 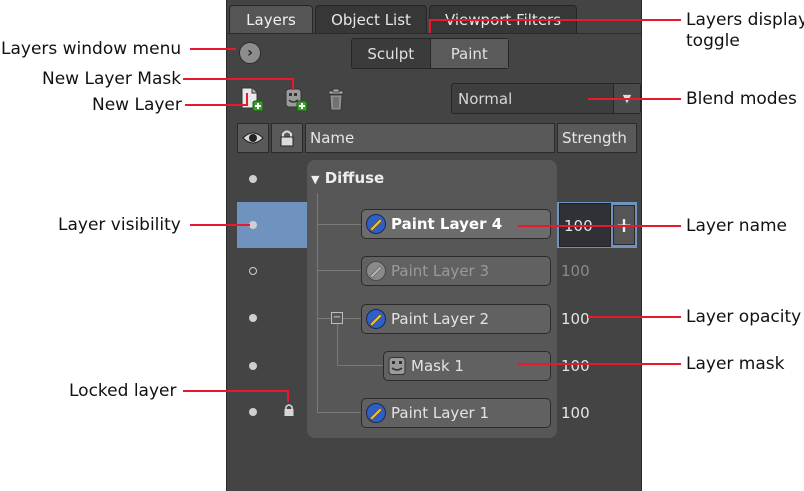 What do you see at coordinates (391, 53) in the screenshot?
I see `sculpt-toggle-button: Sculpt` at bounding box center [391, 53].